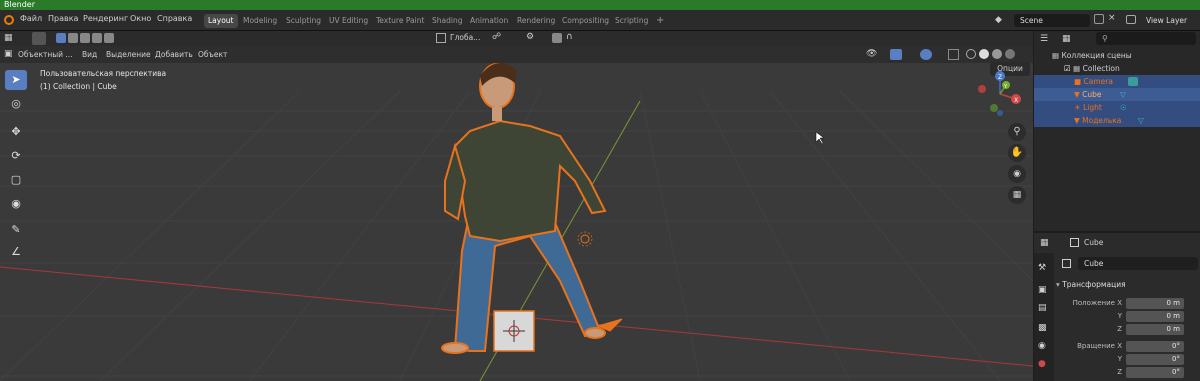 This screenshot has width=1200, height=381. I want to click on tab-sculpting: Sculpting, so click(303, 21).